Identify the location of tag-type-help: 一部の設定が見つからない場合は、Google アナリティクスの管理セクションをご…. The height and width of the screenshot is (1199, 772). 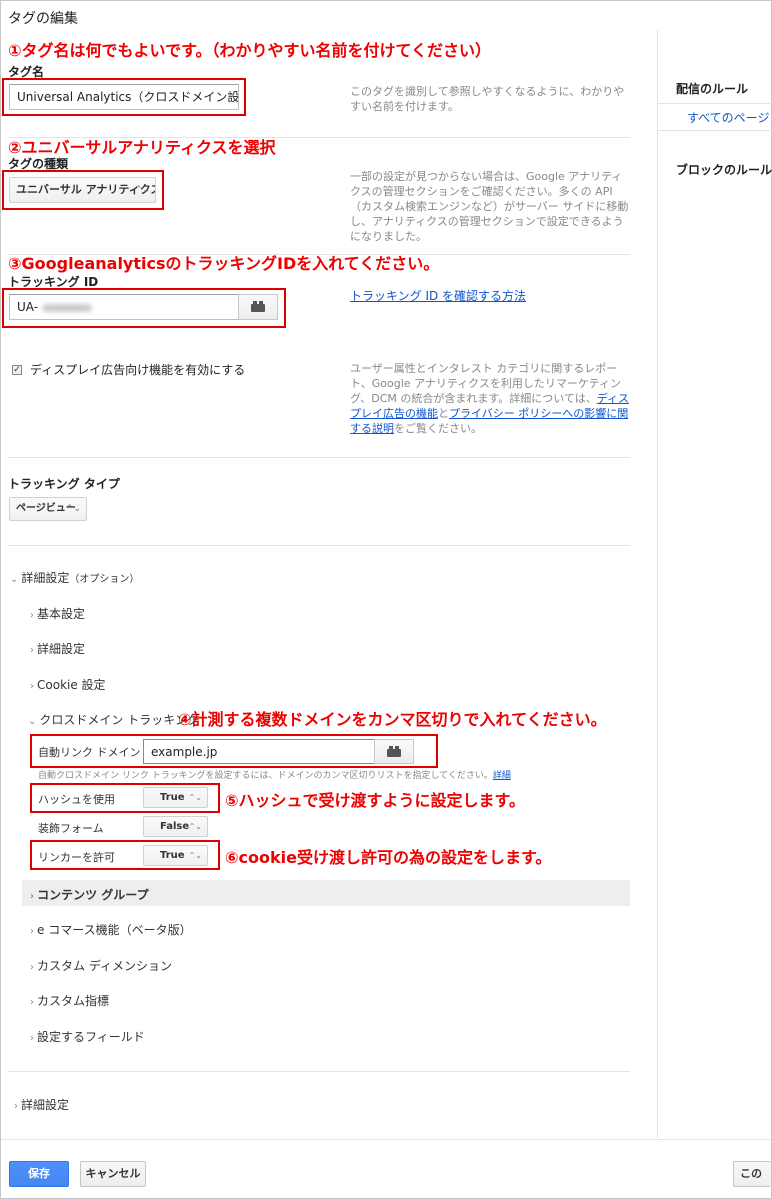
(489, 206).